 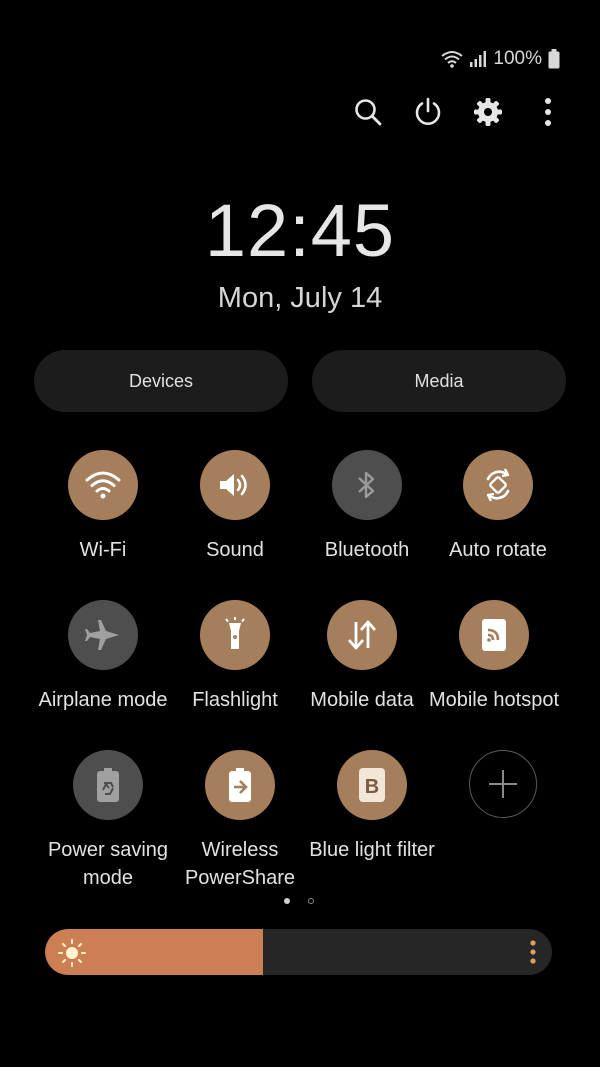 What do you see at coordinates (498, 550) in the screenshot?
I see `tile-label: Auto rotate` at bounding box center [498, 550].